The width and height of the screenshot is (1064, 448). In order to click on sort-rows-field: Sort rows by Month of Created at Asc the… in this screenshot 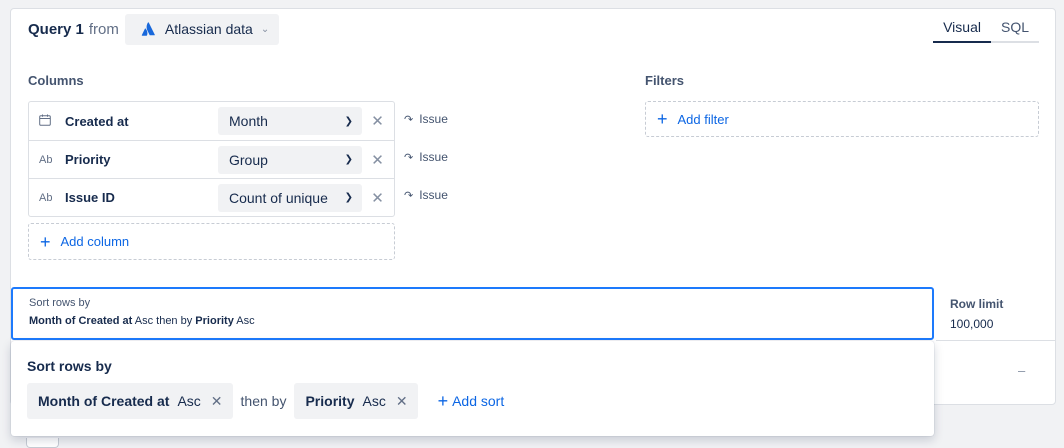, I will do `click(472, 313)`.